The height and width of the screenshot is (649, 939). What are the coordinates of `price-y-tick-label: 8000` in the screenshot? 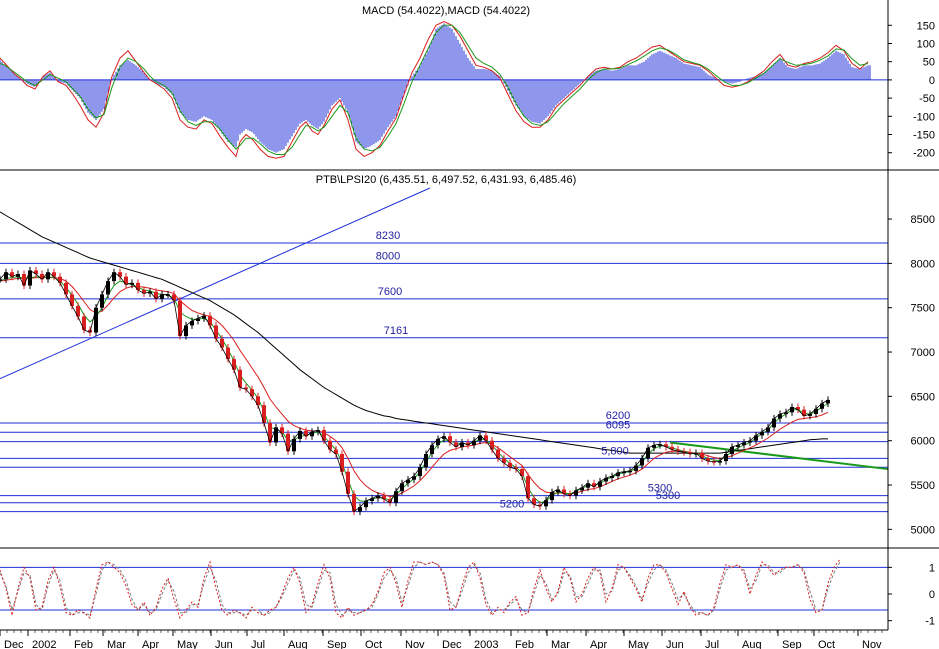 It's located at (923, 264).